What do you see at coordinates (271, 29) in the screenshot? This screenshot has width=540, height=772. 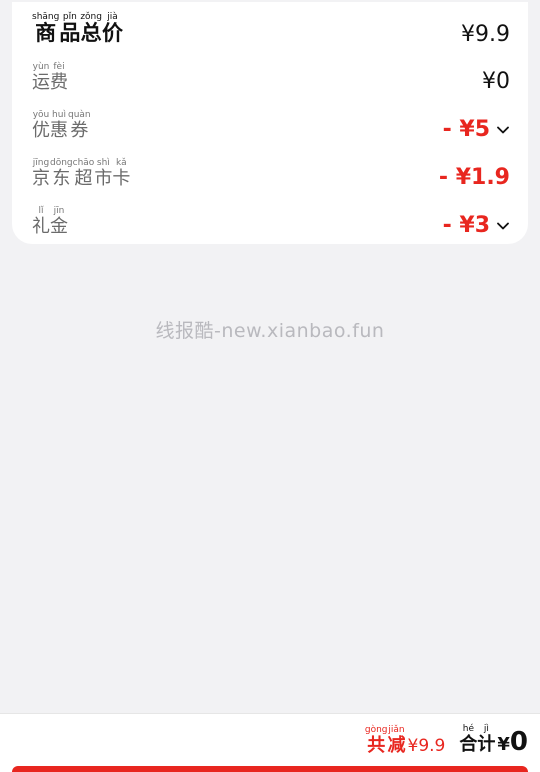 I see `goods-total-row: 商shāng 品pǐn 总zǒng 价jià ¥9.9` at bounding box center [271, 29].